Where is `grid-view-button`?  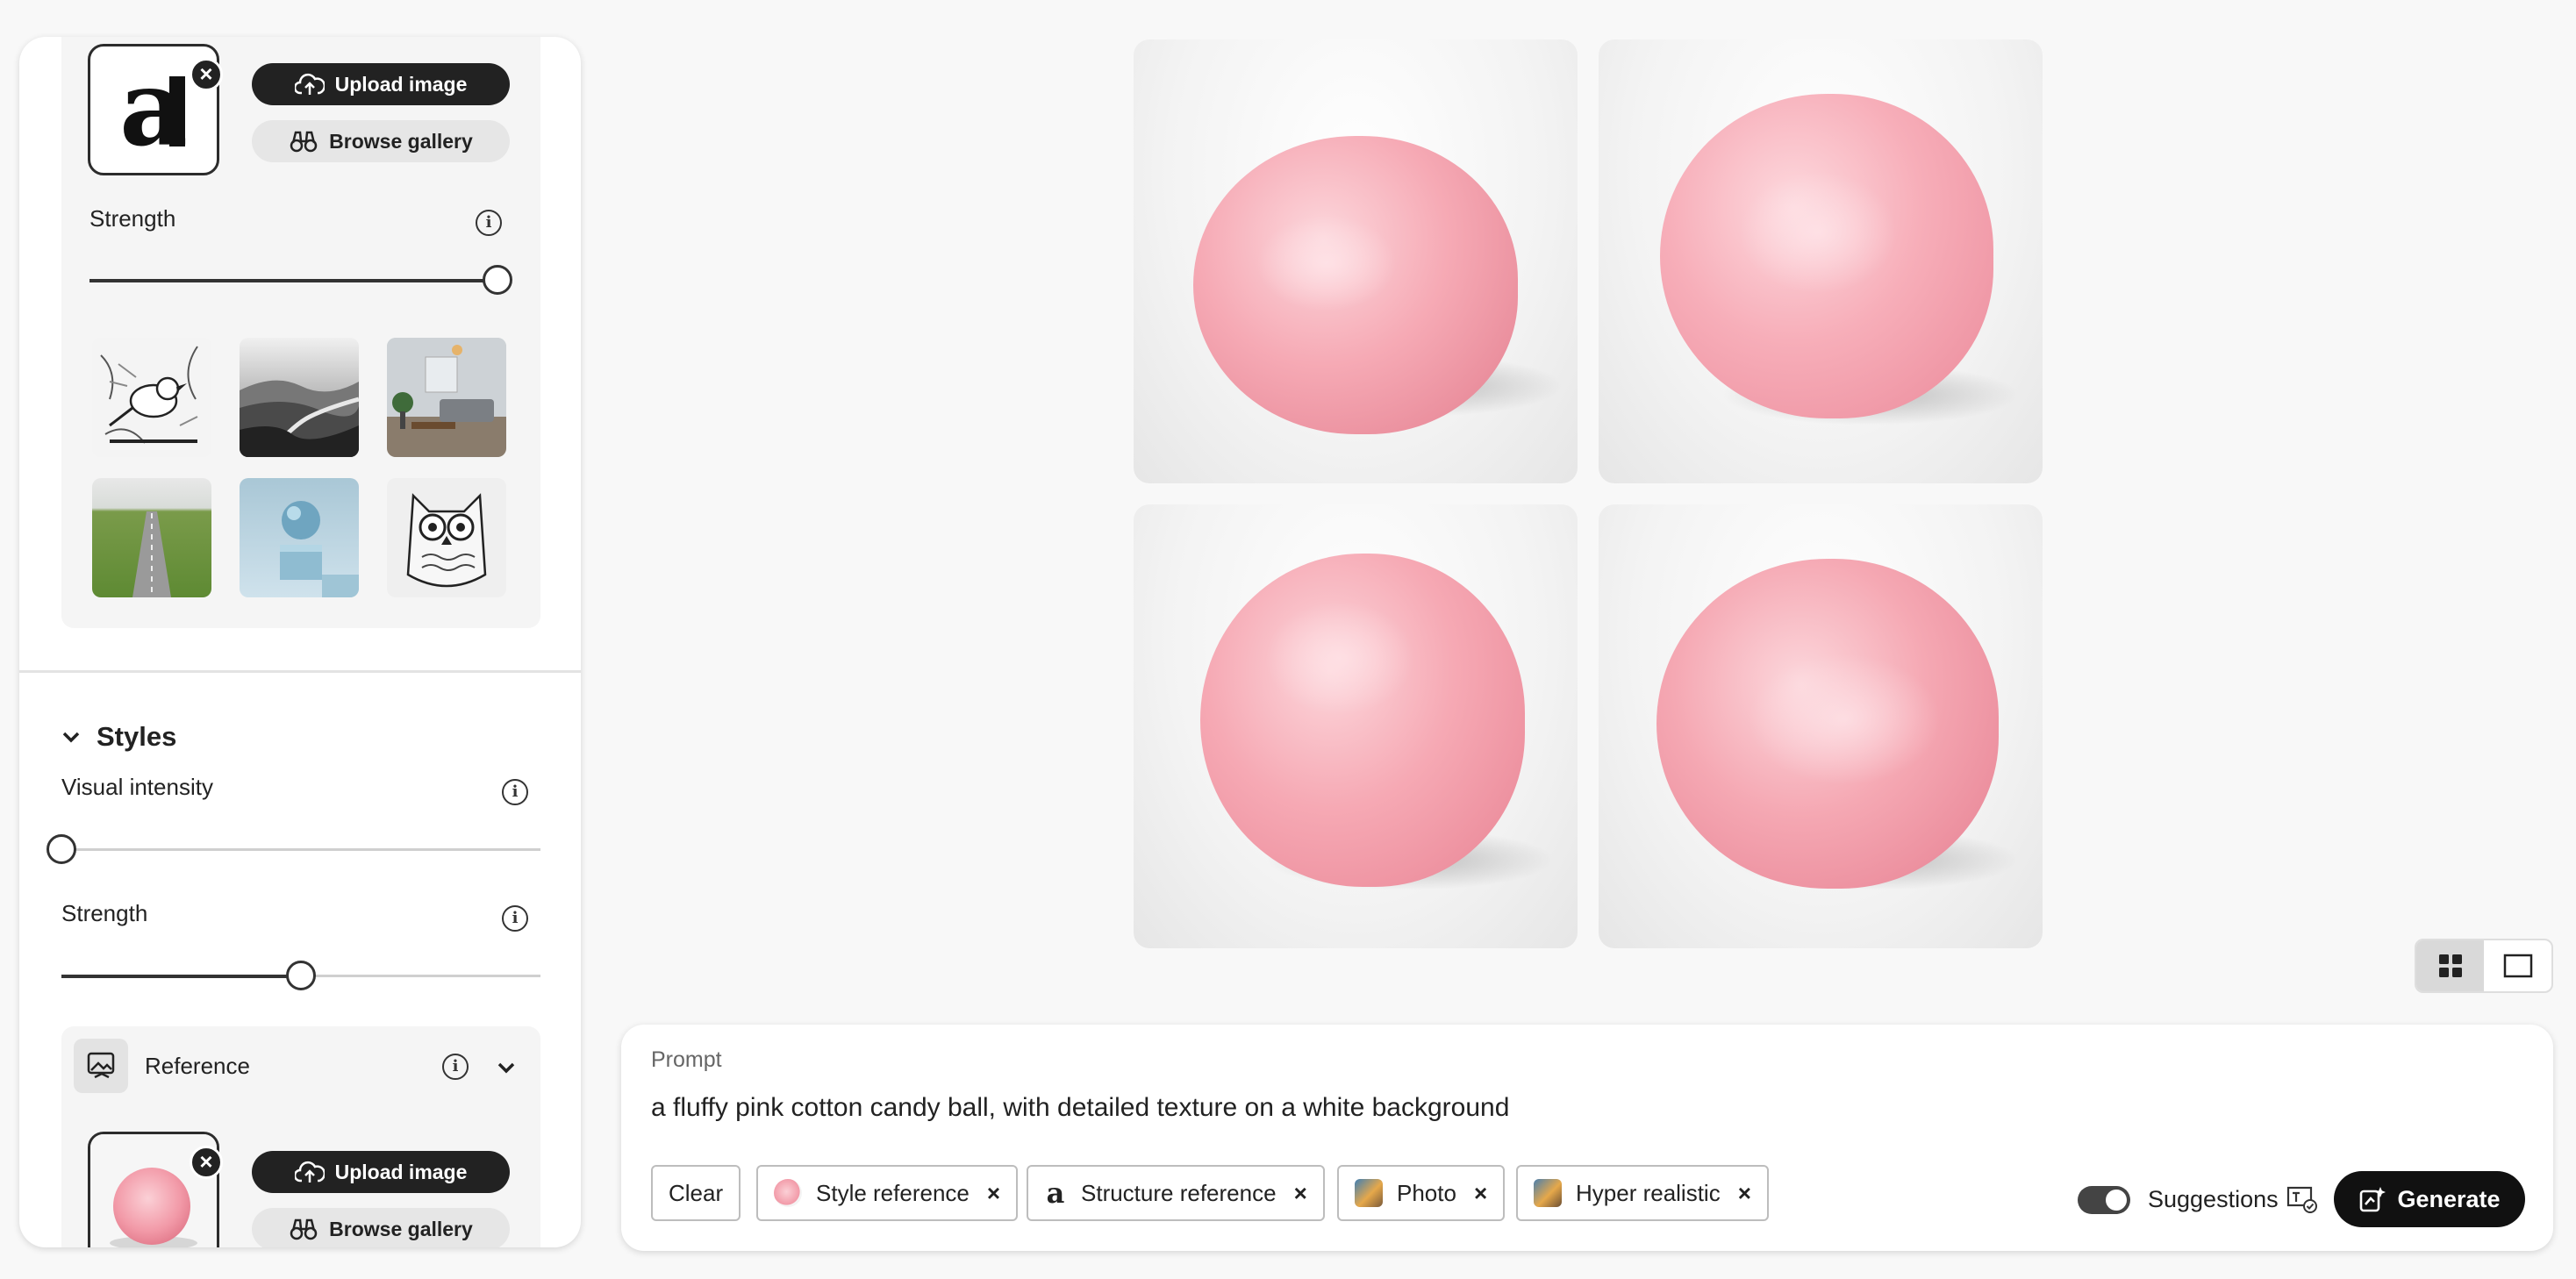
grid-view-button is located at coordinates (2450, 966).